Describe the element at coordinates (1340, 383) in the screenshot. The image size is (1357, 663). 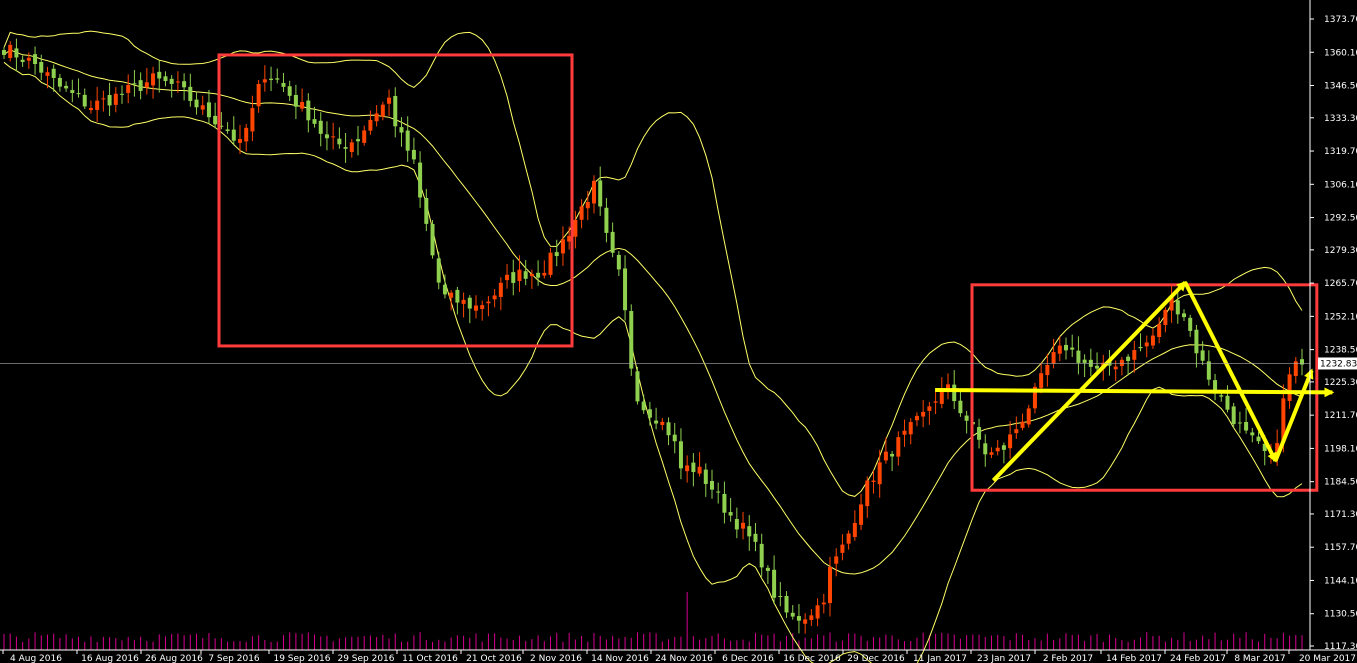
I see `y-tick-label: 1225.30` at that location.